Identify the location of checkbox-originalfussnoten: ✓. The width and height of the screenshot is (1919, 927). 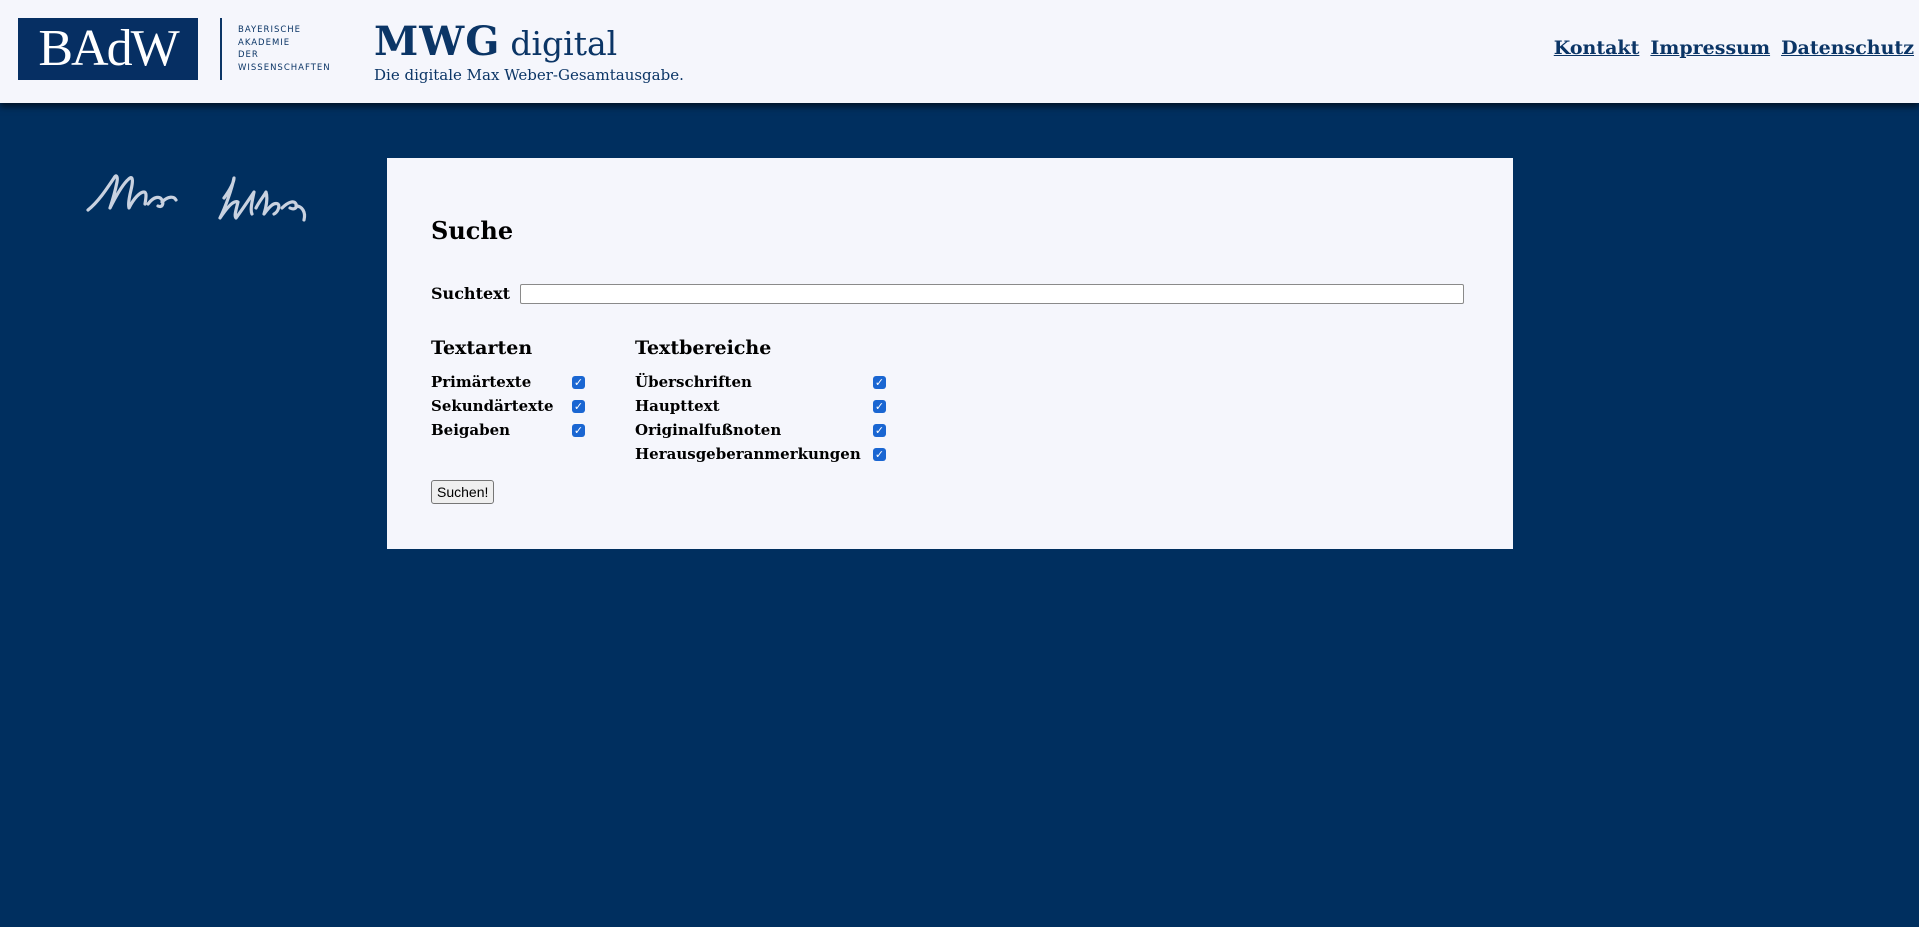
(879, 430).